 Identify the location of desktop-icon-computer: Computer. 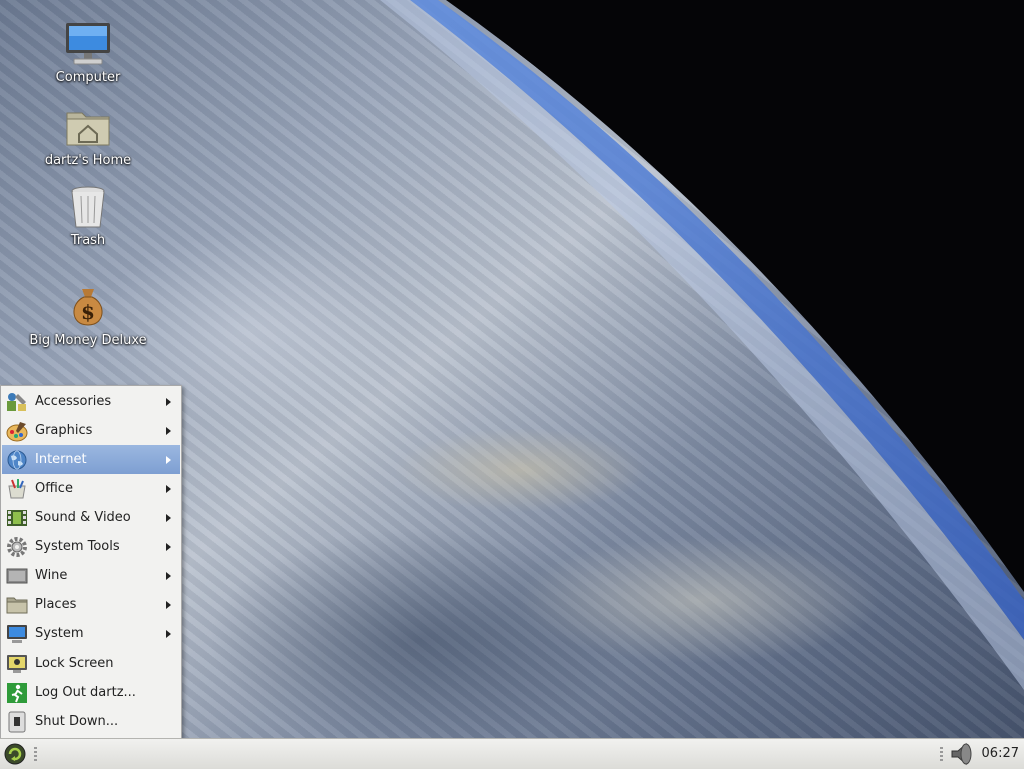
(88, 52).